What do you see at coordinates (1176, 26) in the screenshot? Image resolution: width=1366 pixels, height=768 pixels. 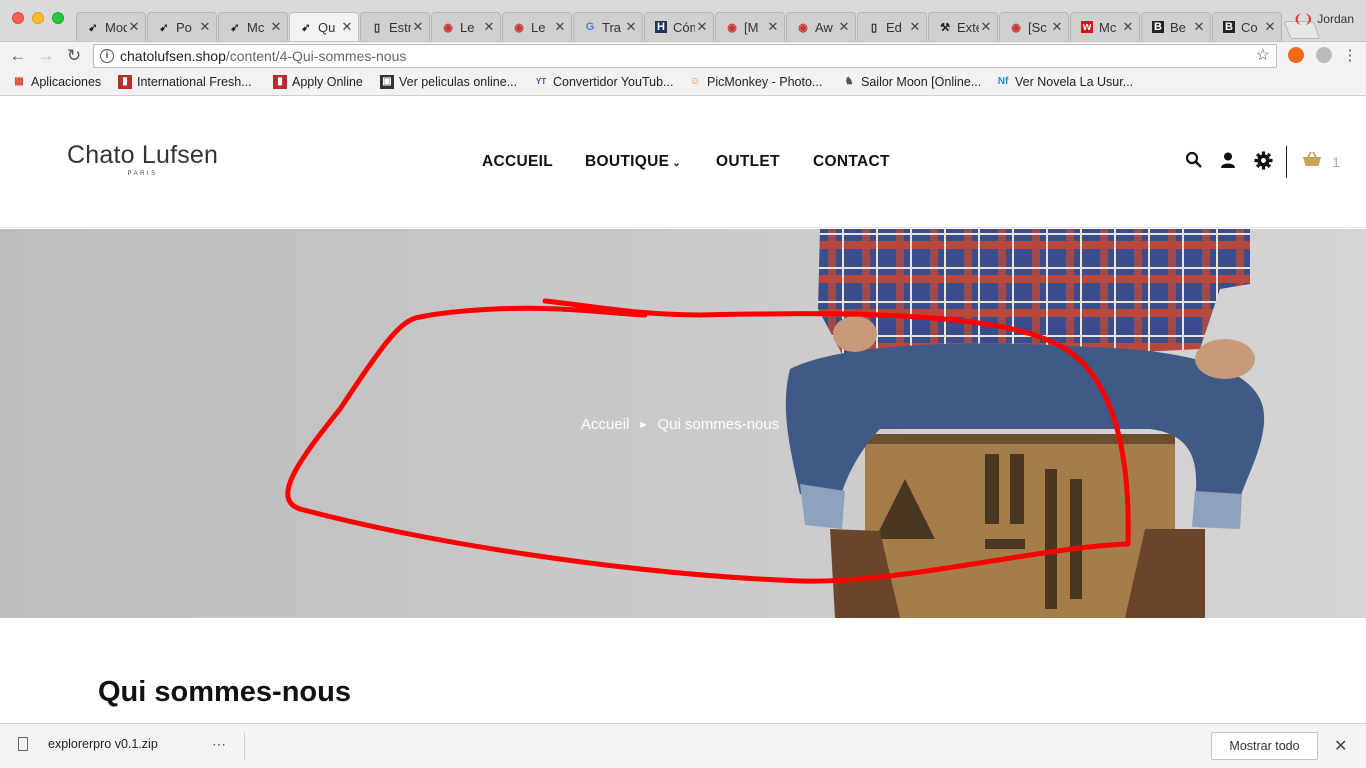 I see `tab: B Be ✕` at bounding box center [1176, 26].